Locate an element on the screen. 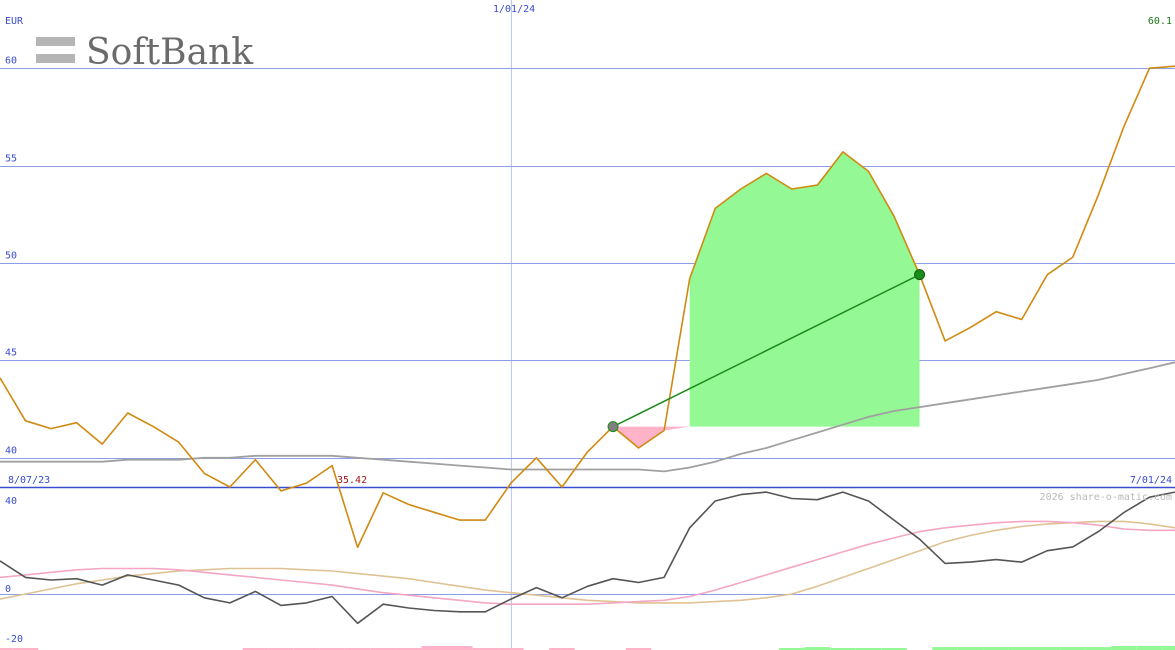 The width and height of the screenshot is (1175, 650). price-tick-50: 50 is located at coordinates (11, 256).